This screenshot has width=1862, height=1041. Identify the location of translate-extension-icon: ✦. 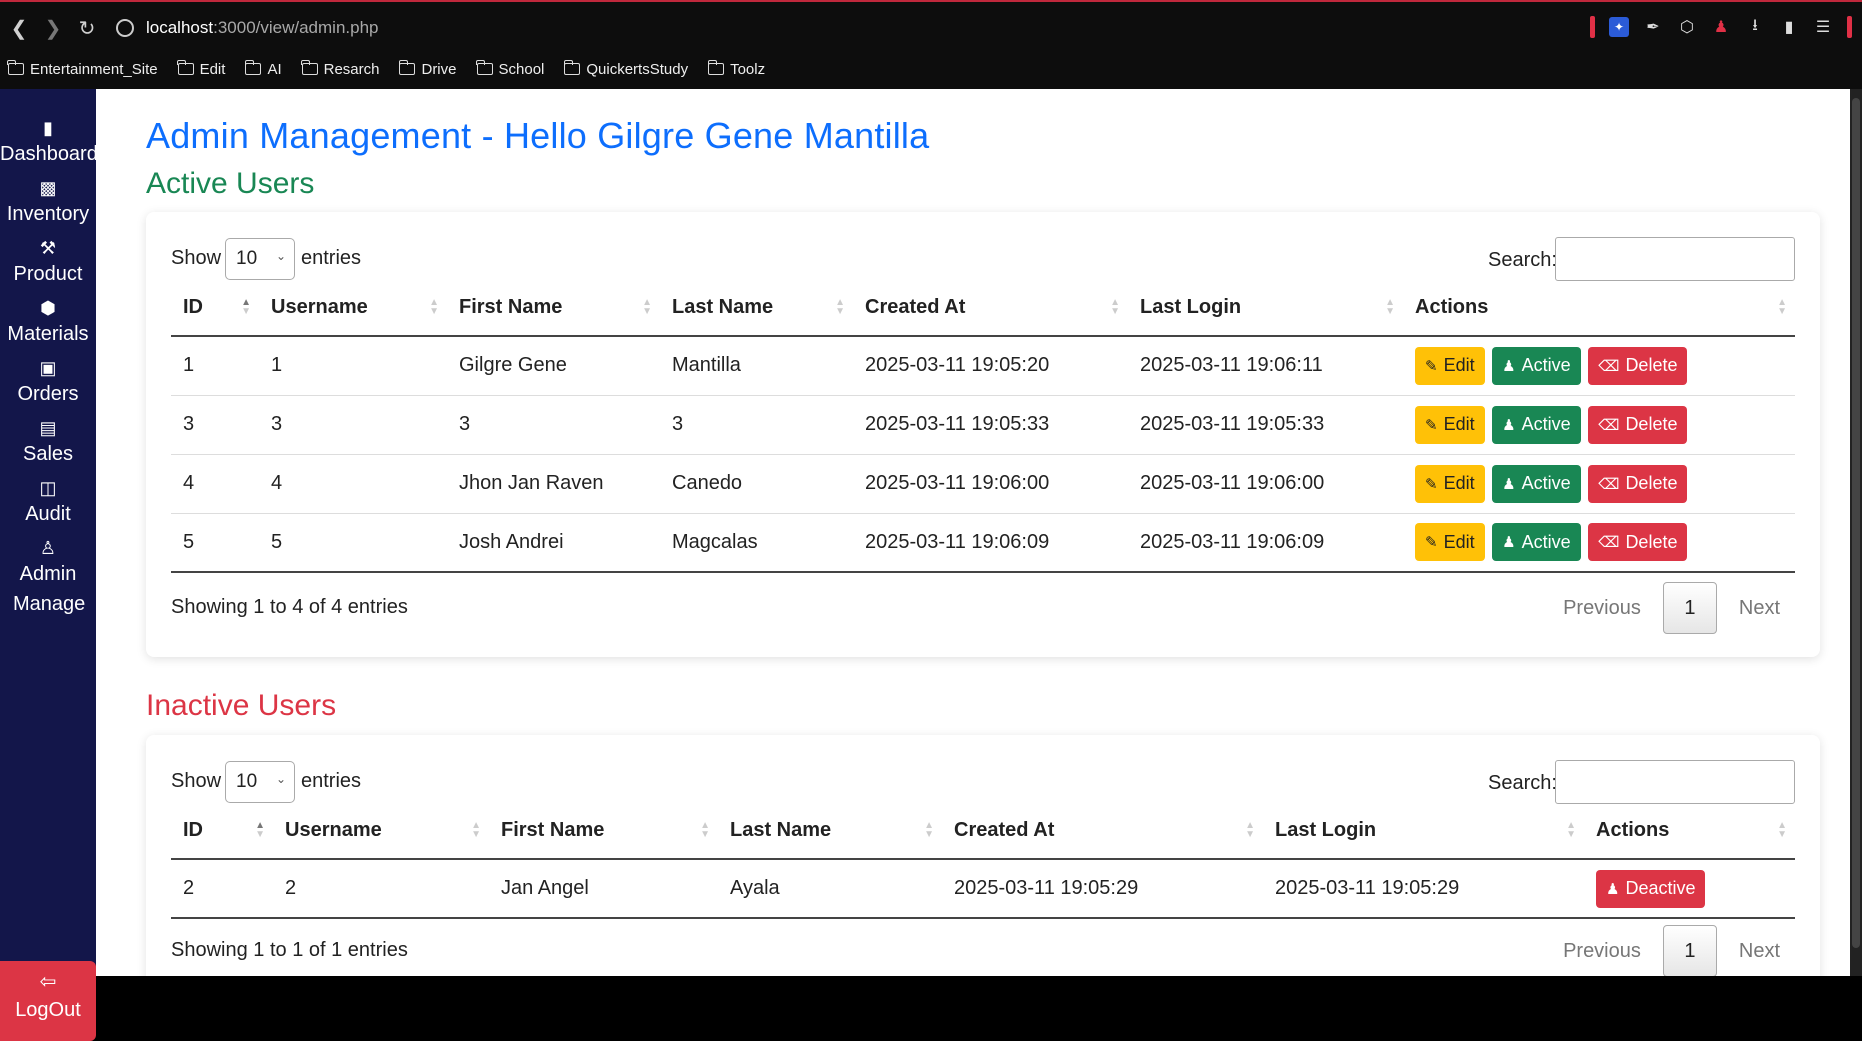
(1619, 27).